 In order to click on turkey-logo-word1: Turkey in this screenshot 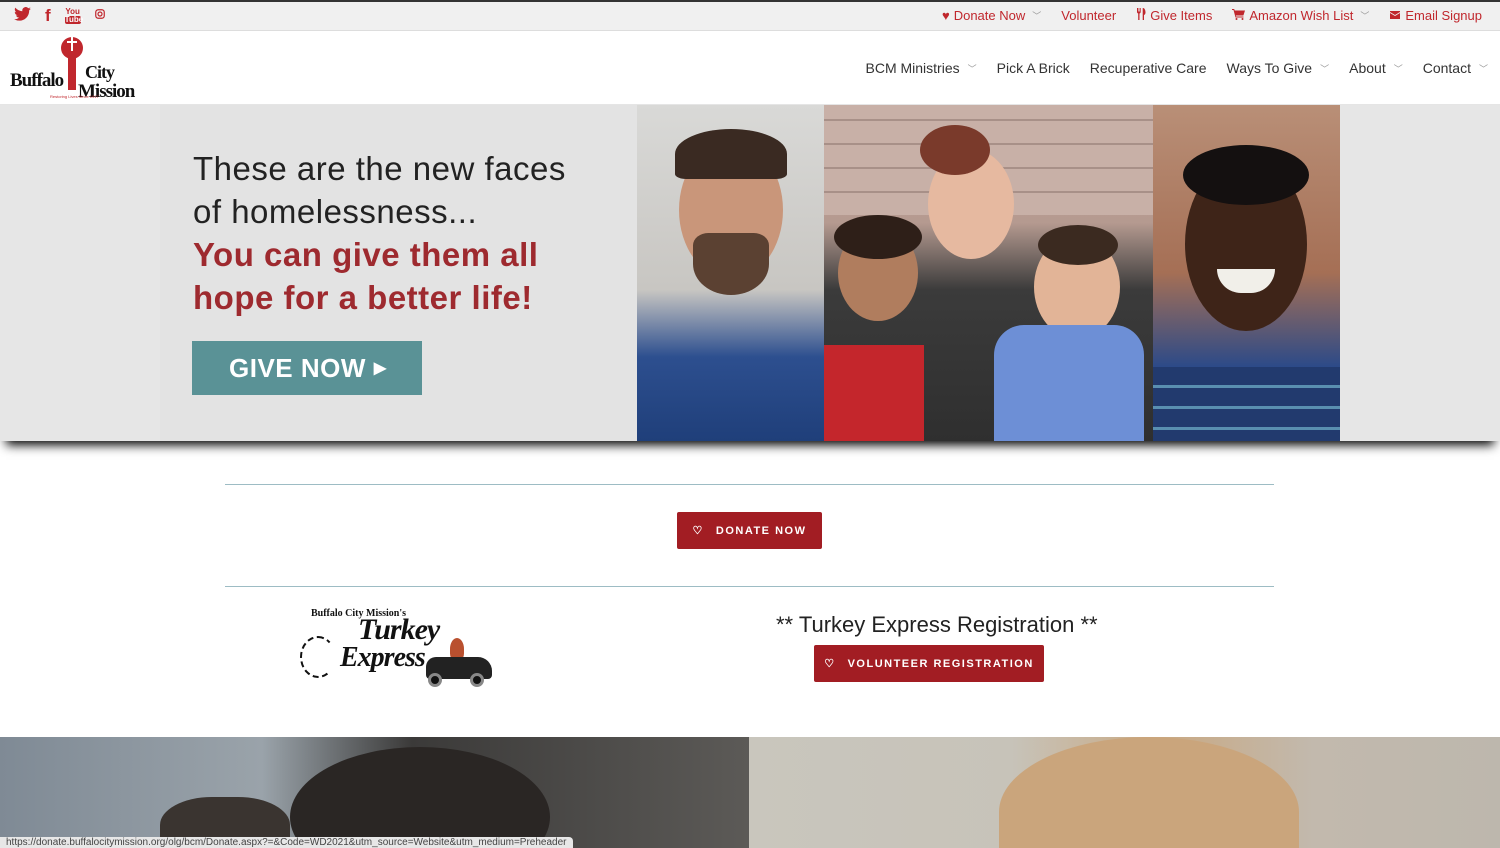, I will do `click(399, 629)`.